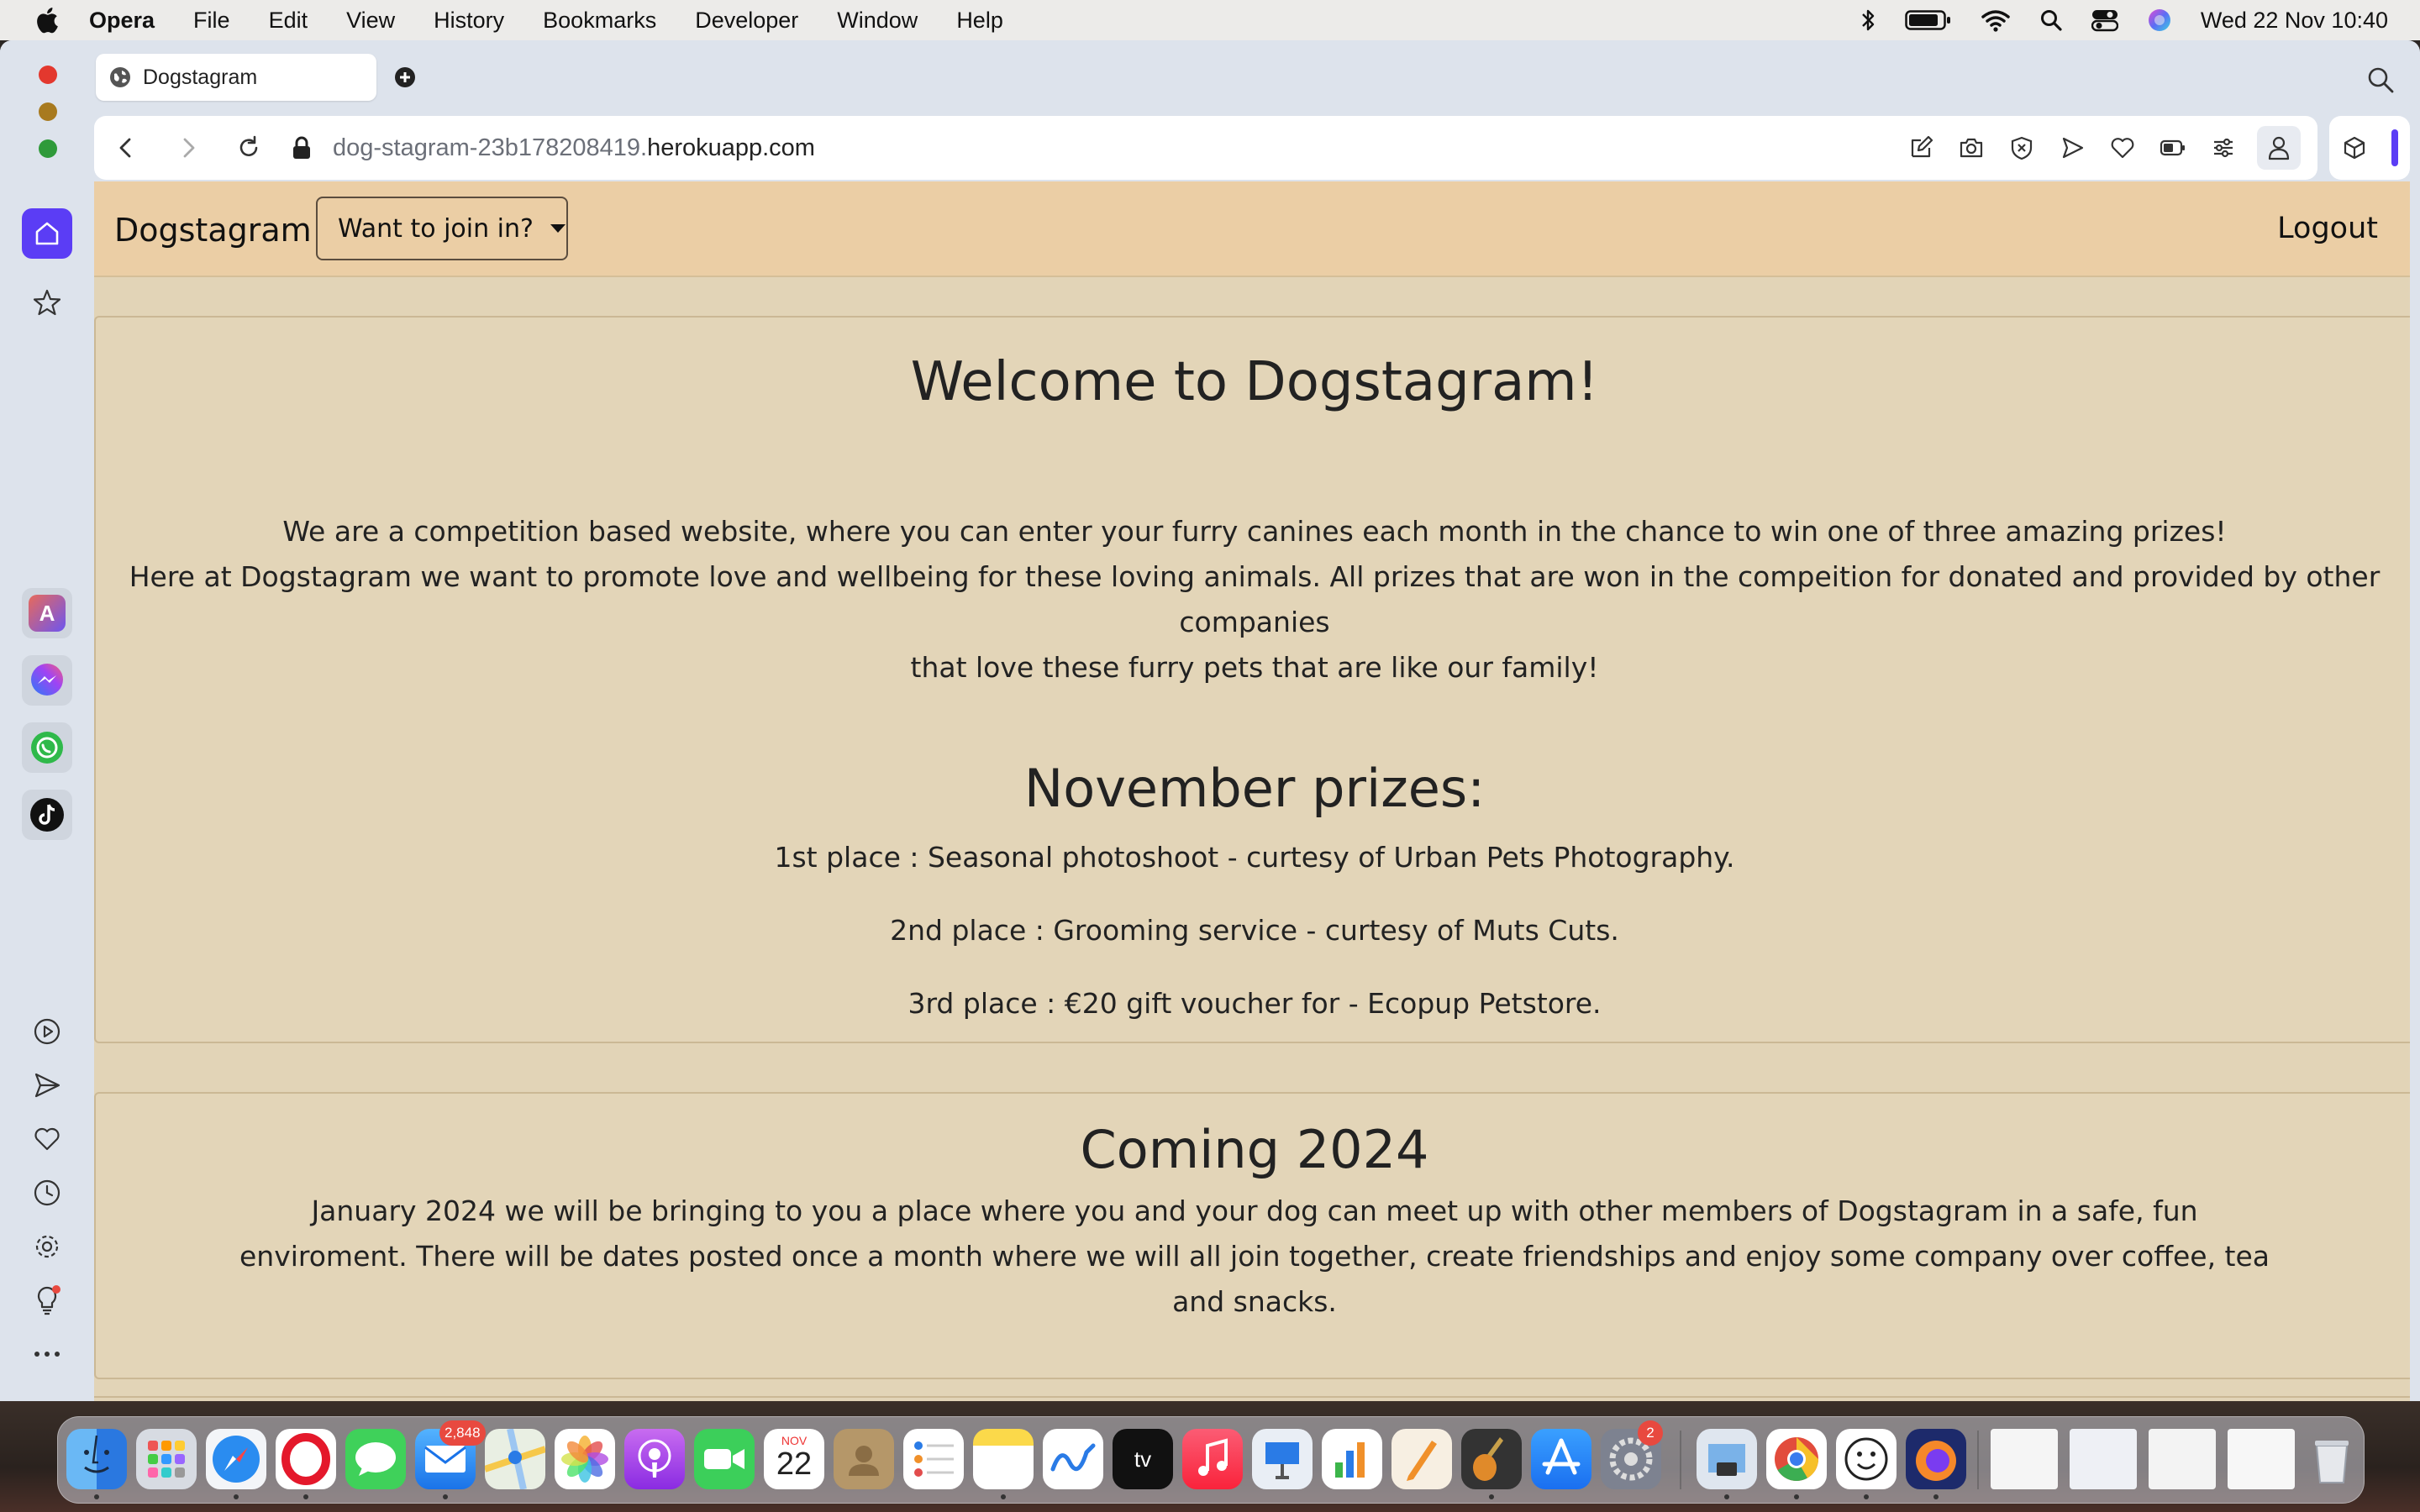 The image size is (2420, 1512). I want to click on caret-down-icon, so click(558, 228).